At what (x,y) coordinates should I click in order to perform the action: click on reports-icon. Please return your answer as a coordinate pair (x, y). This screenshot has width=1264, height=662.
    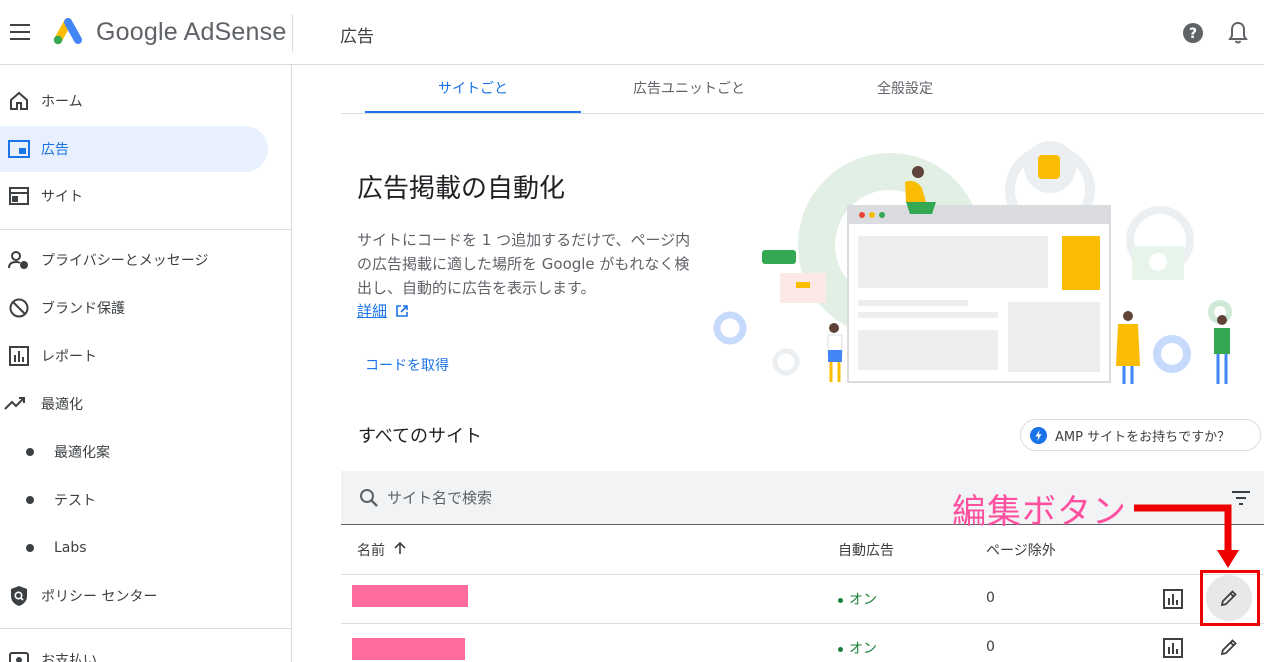
    Looking at the image, I should click on (19, 356).